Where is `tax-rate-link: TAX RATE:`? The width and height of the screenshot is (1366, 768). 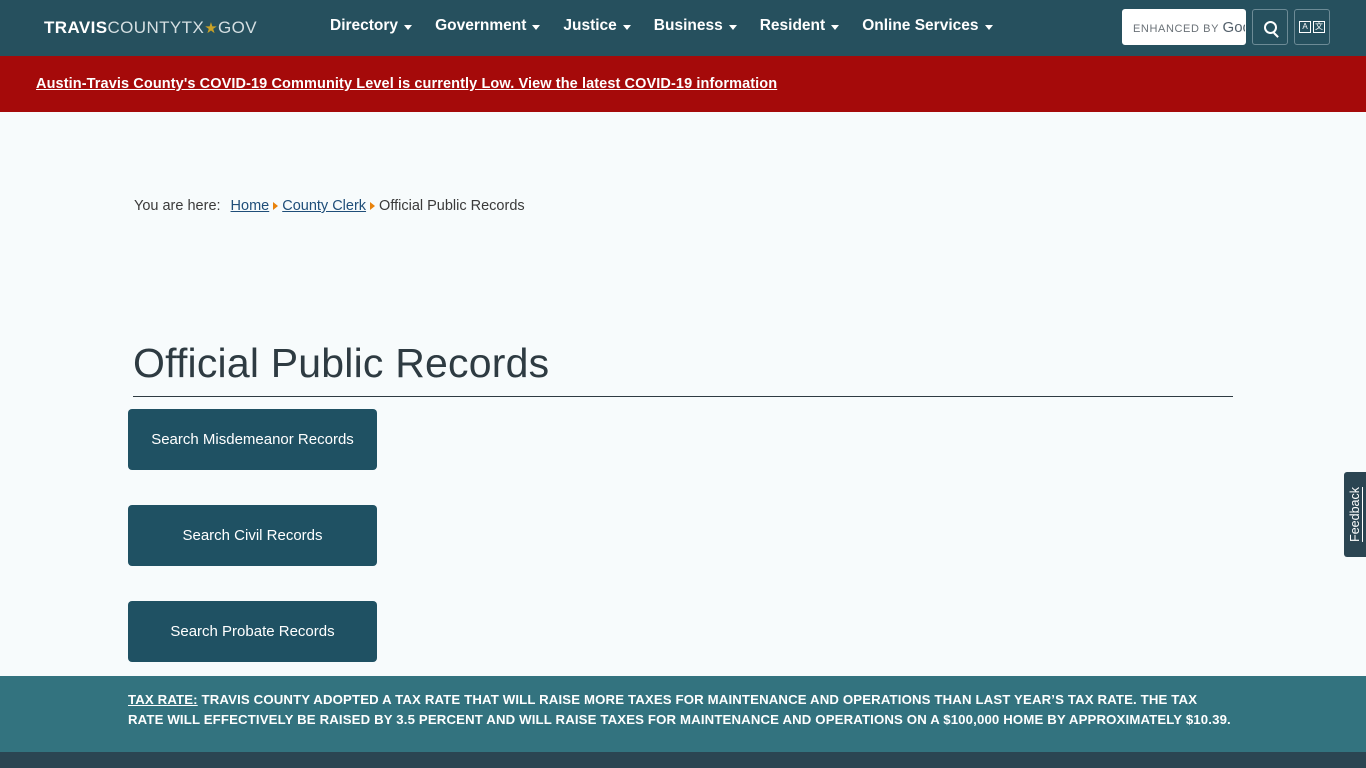 tax-rate-link: TAX RATE: is located at coordinates (163, 699).